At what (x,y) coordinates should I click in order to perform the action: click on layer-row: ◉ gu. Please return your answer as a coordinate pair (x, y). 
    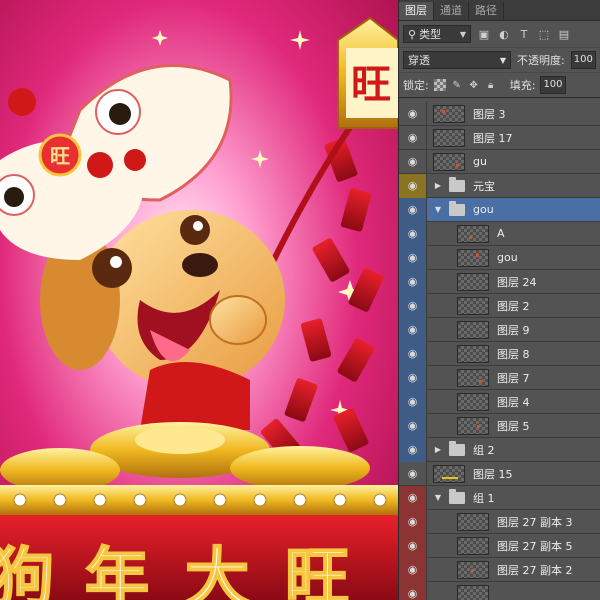
    Looking at the image, I should click on (499, 161).